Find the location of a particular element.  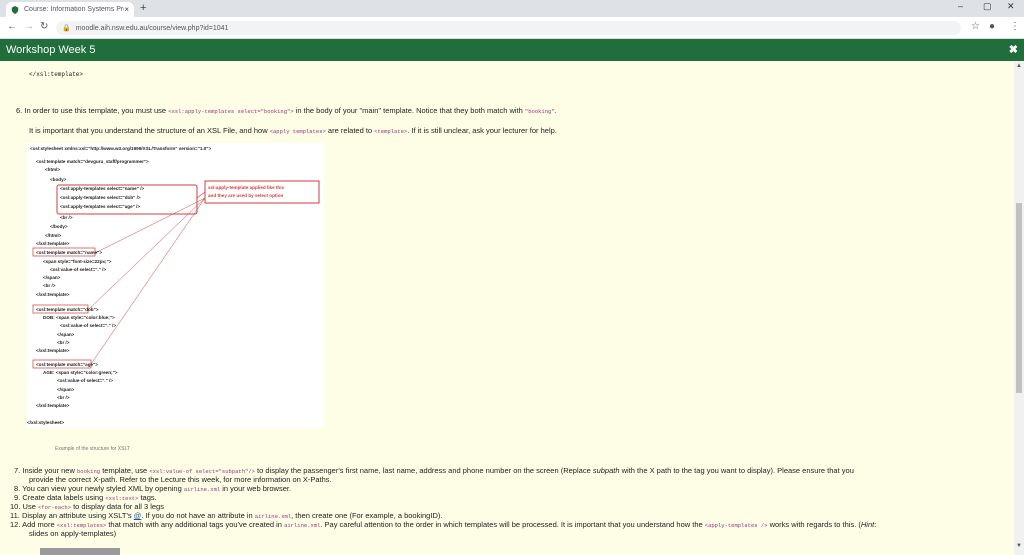

note-text: are related to is located at coordinates (350, 130).